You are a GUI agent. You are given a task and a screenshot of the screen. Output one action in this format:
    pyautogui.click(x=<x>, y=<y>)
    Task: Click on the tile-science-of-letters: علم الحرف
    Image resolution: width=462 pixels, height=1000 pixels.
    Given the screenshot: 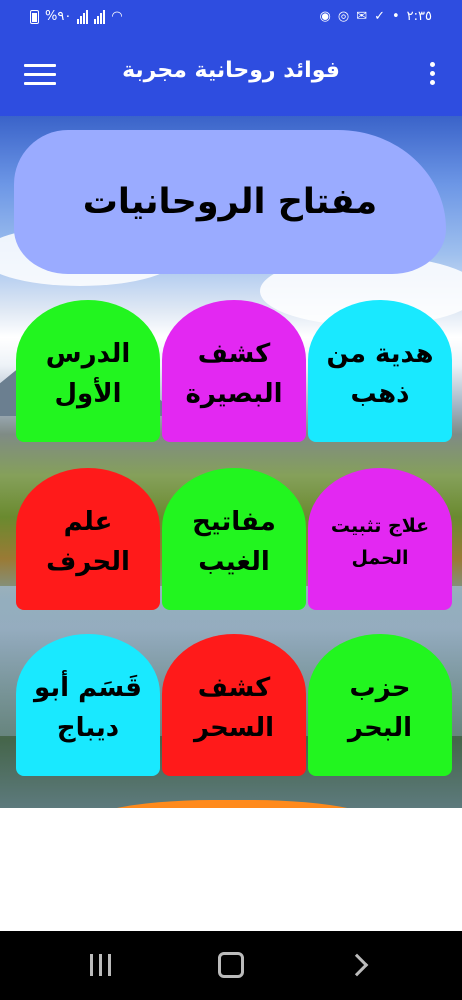 What is the action you would take?
    pyautogui.click(x=88, y=539)
    